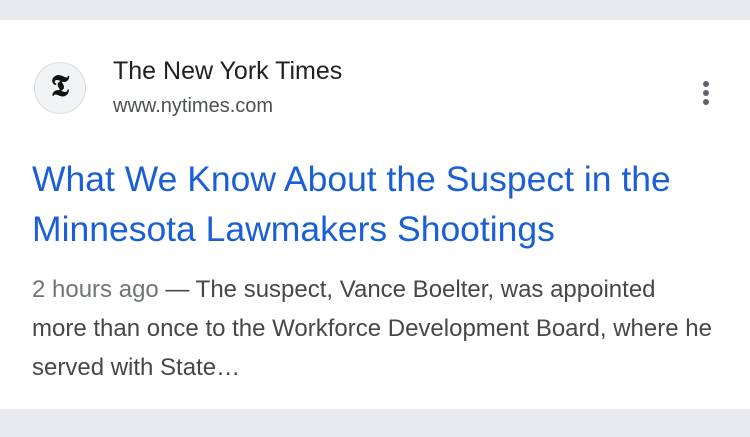 This screenshot has height=437, width=750. I want to click on favicon-glyph: 𝕿, so click(60, 86).